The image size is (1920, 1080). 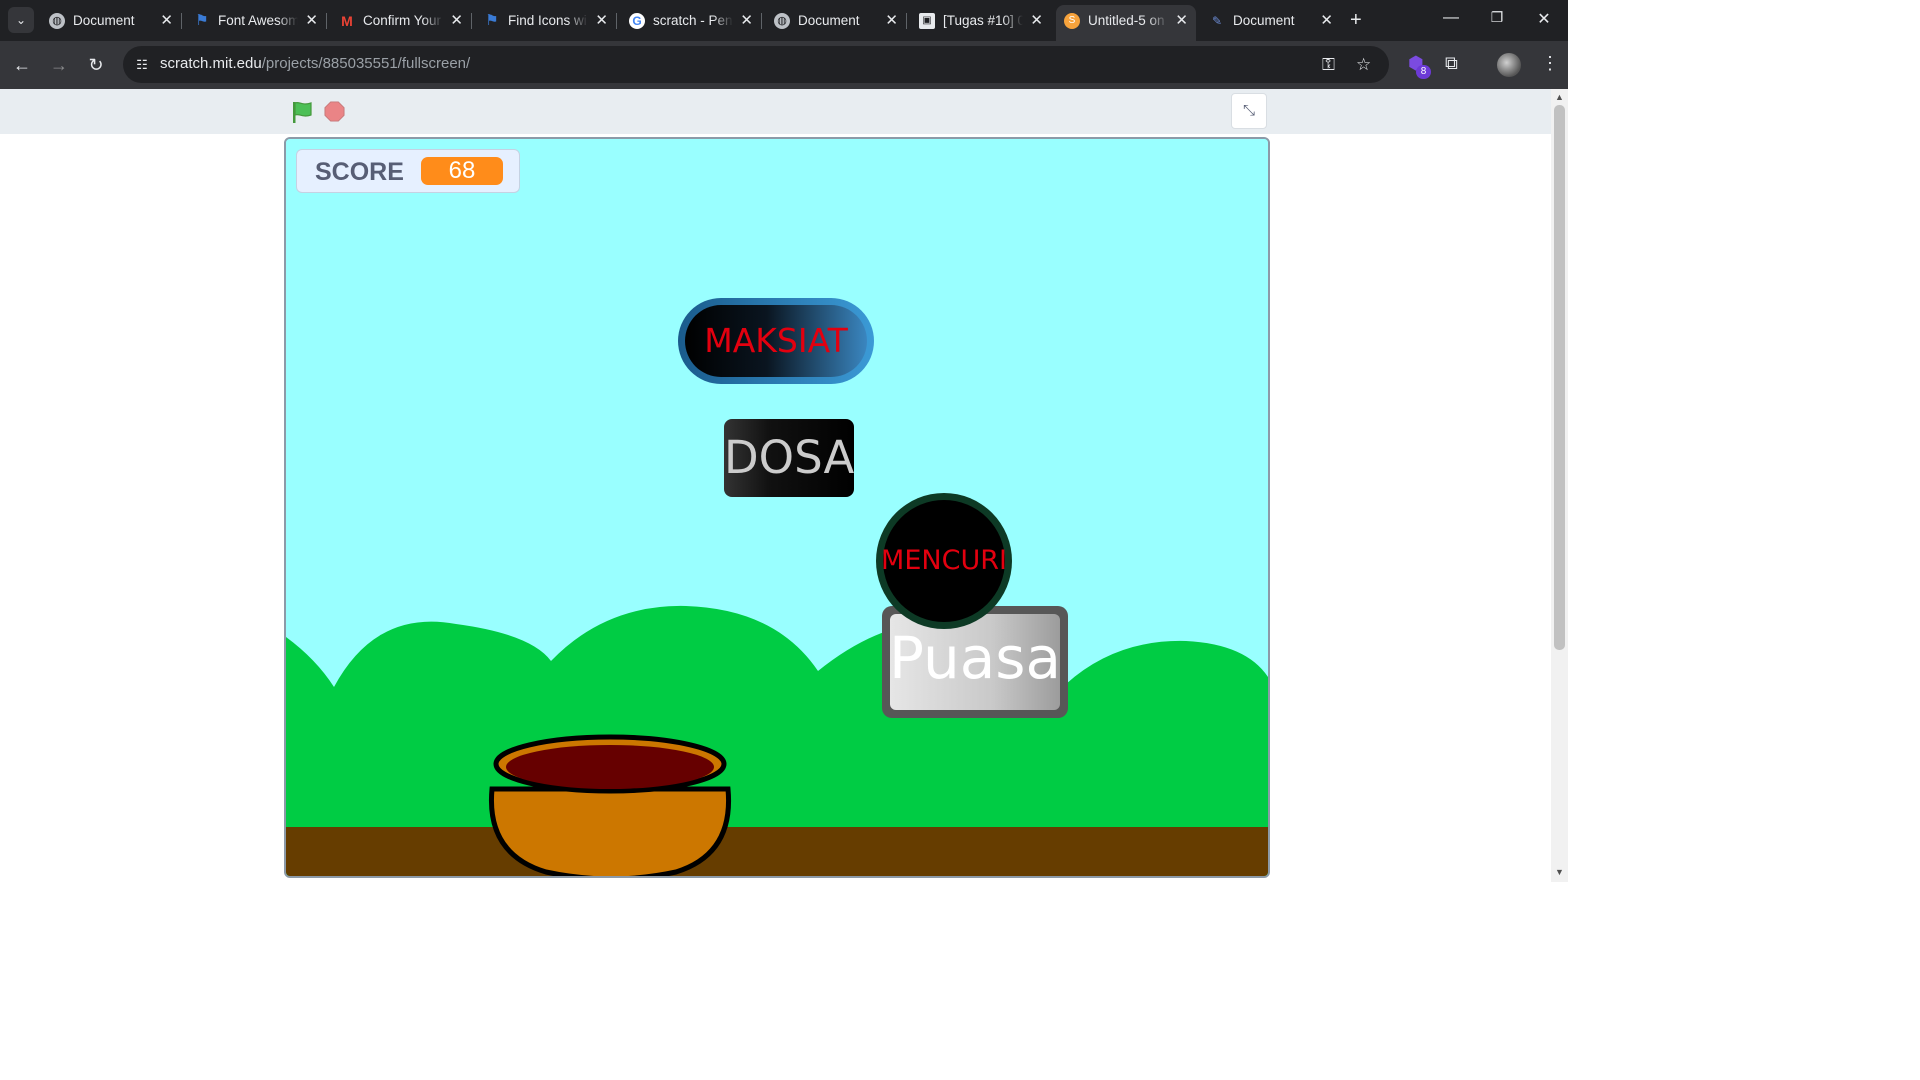 What do you see at coordinates (1451, 18) in the screenshot?
I see `minimize-button: —` at bounding box center [1451, 18].